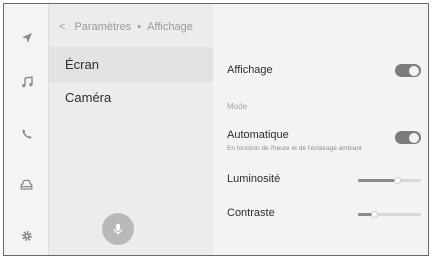  Describe the element at coordinates (102, 27) in the screenshot. I see `breadcrumb-parent: Paramètres` at that location.